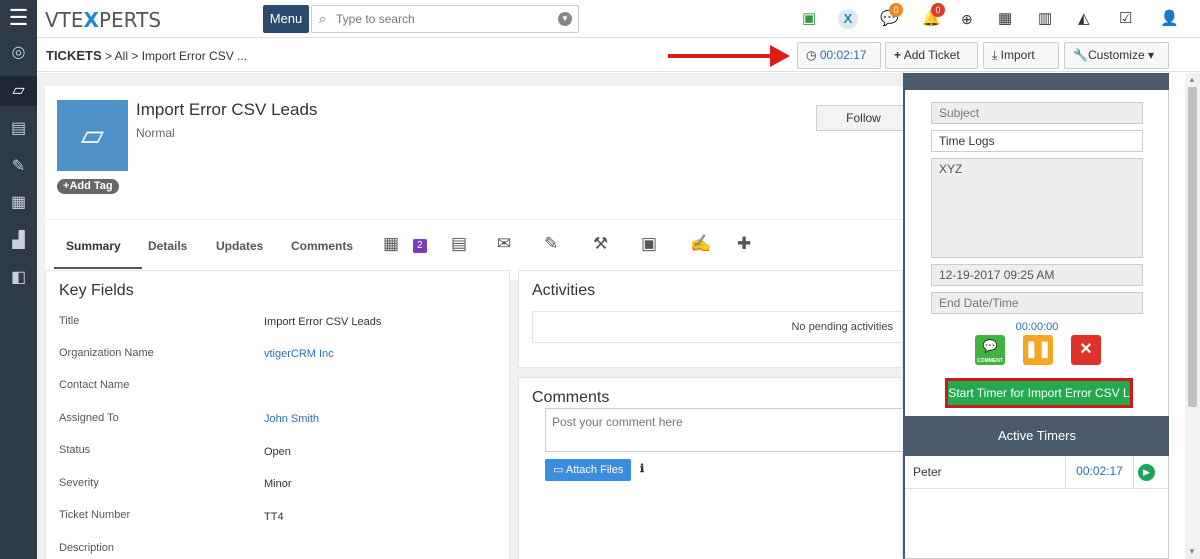 The image size is (1200, 559). Describe the element at coordinates (286, 19) in the screenshot. I see `menu-button: Menu` at that location.